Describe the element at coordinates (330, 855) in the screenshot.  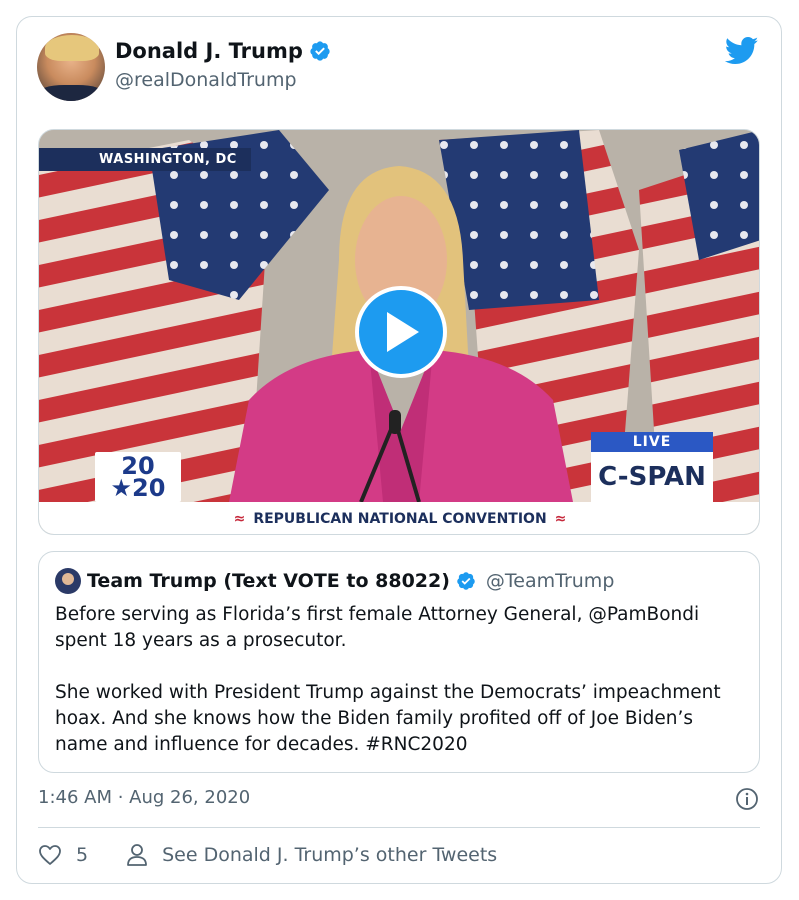
I see `see-other-label: See Donald J. Trump’s other Tweets` at that location.